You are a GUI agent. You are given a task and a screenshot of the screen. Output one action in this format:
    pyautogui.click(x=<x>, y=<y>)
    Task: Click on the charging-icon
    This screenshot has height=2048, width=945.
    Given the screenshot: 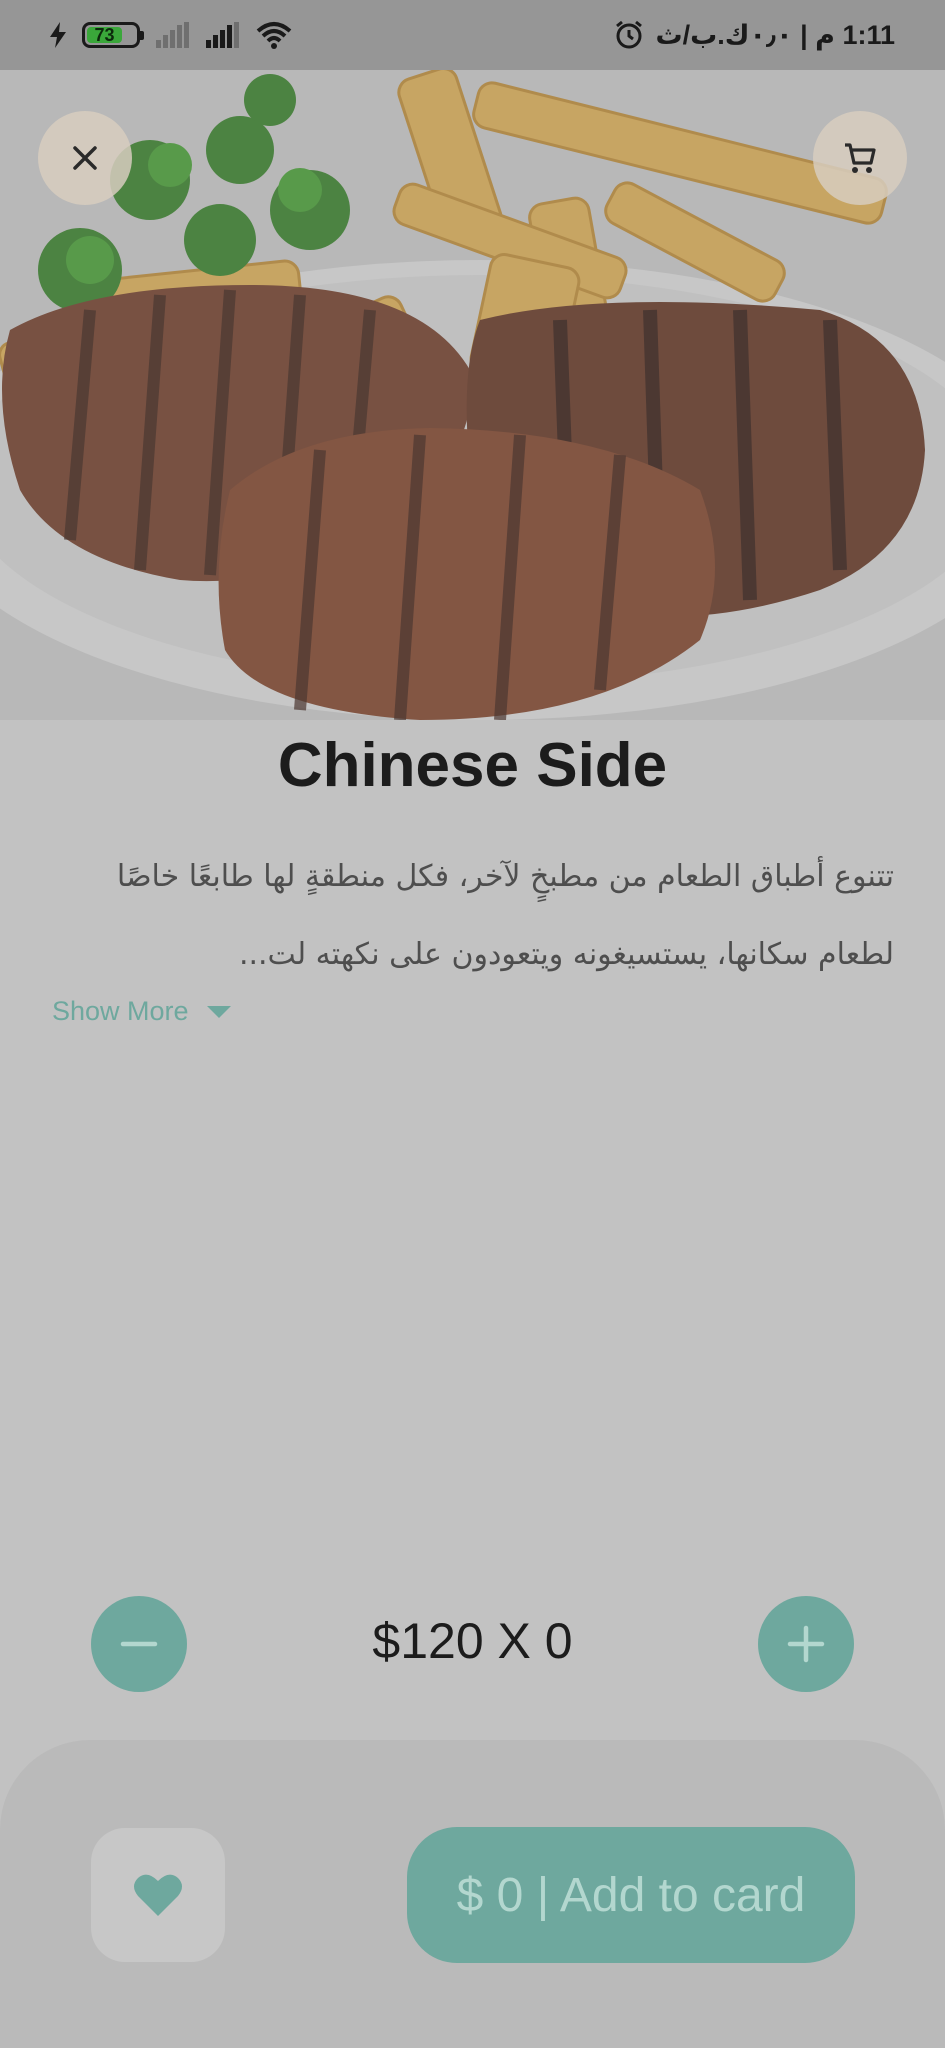 What is the action you would take?
    pyautogui.click(x=58, y=35)
    